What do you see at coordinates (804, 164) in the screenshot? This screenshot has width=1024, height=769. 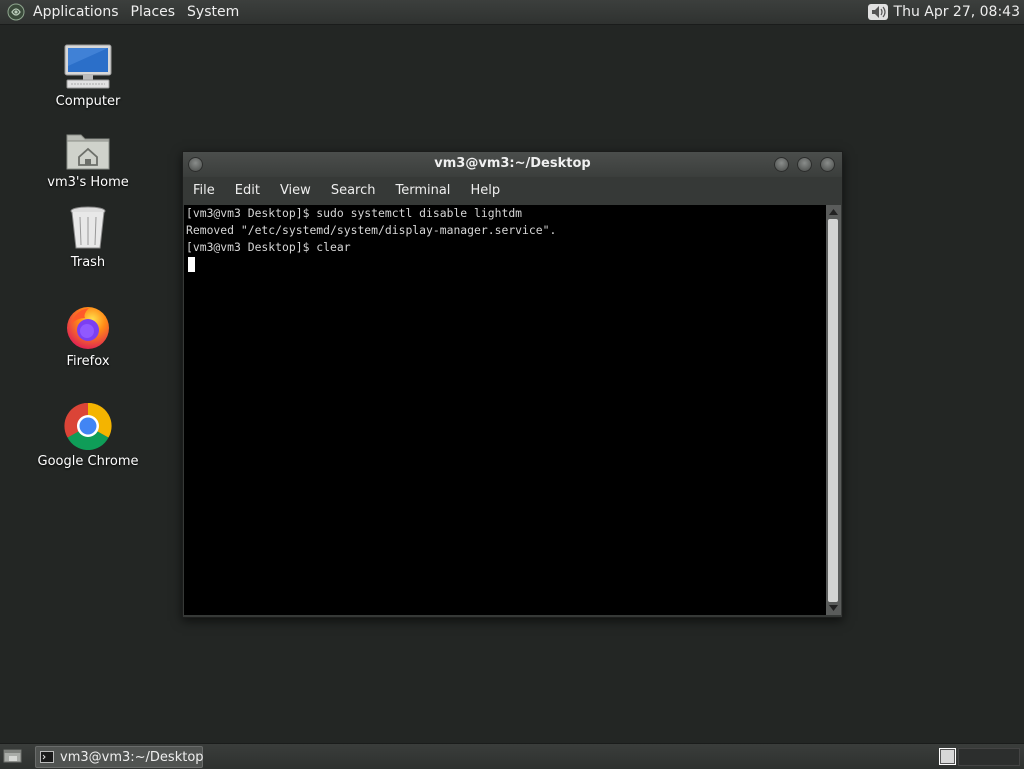 I see `maximize-button` at bounding box center [804, 164].